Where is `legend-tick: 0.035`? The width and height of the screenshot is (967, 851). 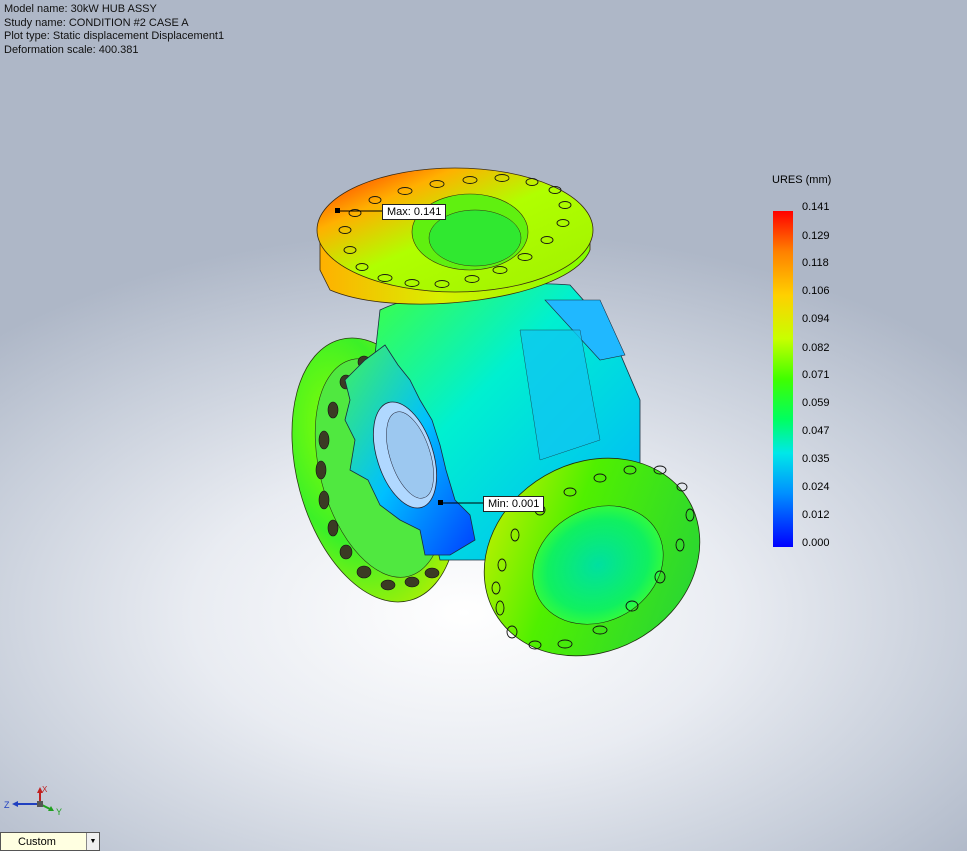
legend-tick: 0.035 is located at coordinates (816, 459).